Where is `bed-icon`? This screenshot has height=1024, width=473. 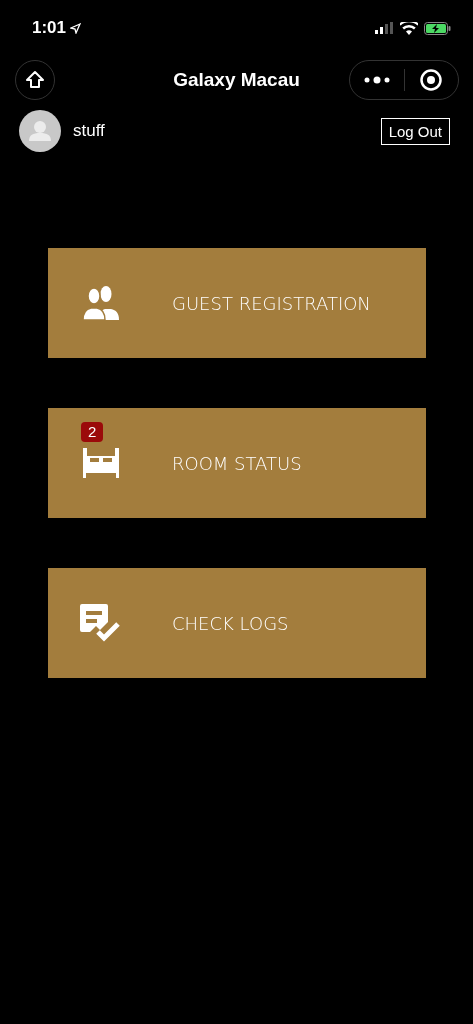
bed-icon is located at coordinates (101, 463).